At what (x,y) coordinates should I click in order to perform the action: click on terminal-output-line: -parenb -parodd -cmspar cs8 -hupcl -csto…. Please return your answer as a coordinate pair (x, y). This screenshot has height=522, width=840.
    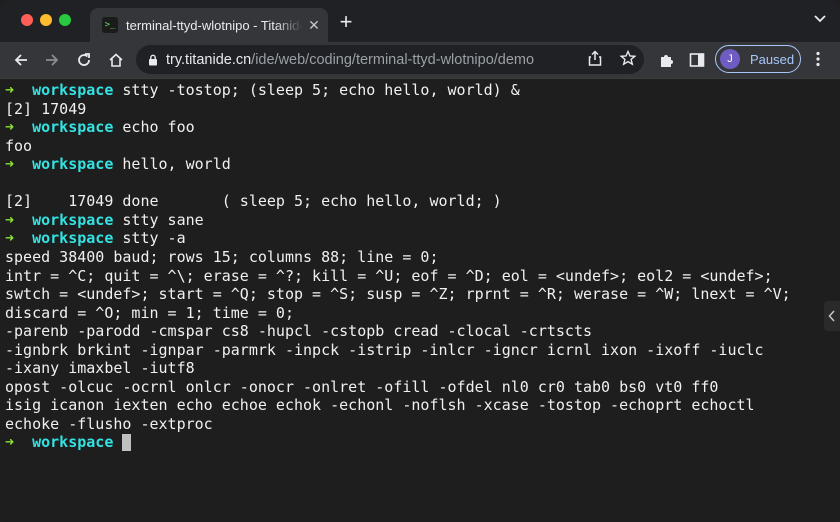
    Looking at the image, I should click on (298, 331).